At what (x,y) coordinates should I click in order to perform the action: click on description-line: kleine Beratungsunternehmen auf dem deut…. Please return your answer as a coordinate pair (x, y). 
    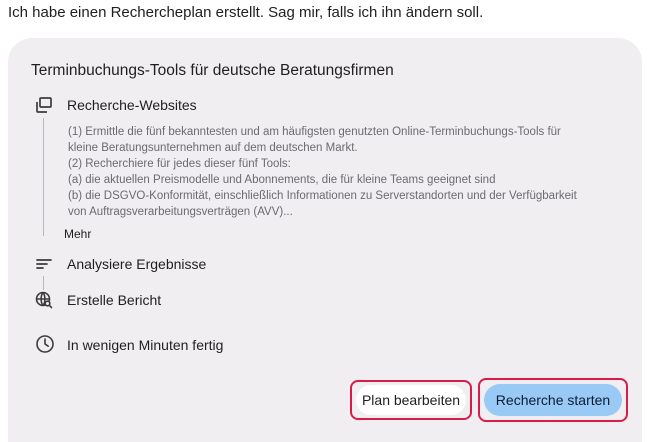
    Looking at the image, I should click on (213, 148).